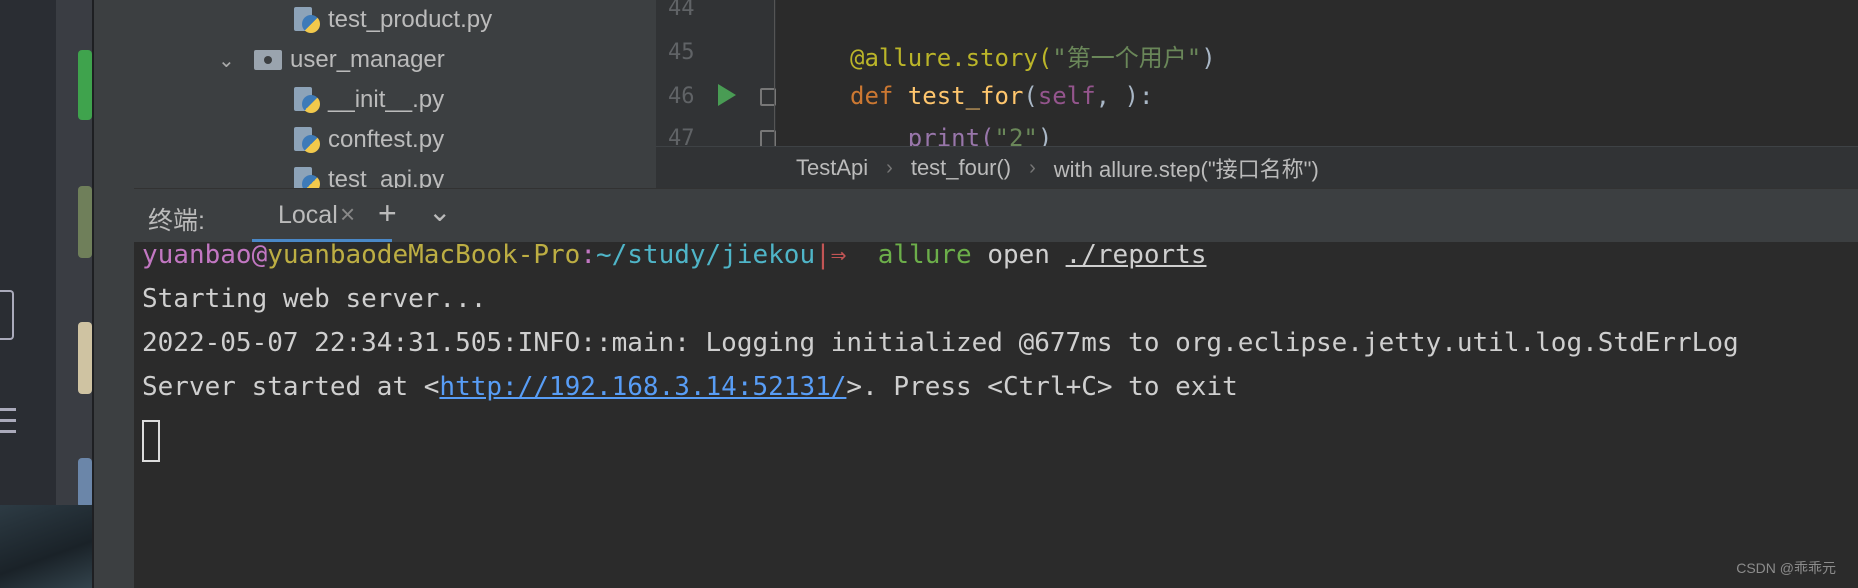 The height and width of the screenshot is (588, 1858). What do you see at coordinates (681, 52) in the screenshot?
I see `line-number: 45` at bounding box center [681, 52].